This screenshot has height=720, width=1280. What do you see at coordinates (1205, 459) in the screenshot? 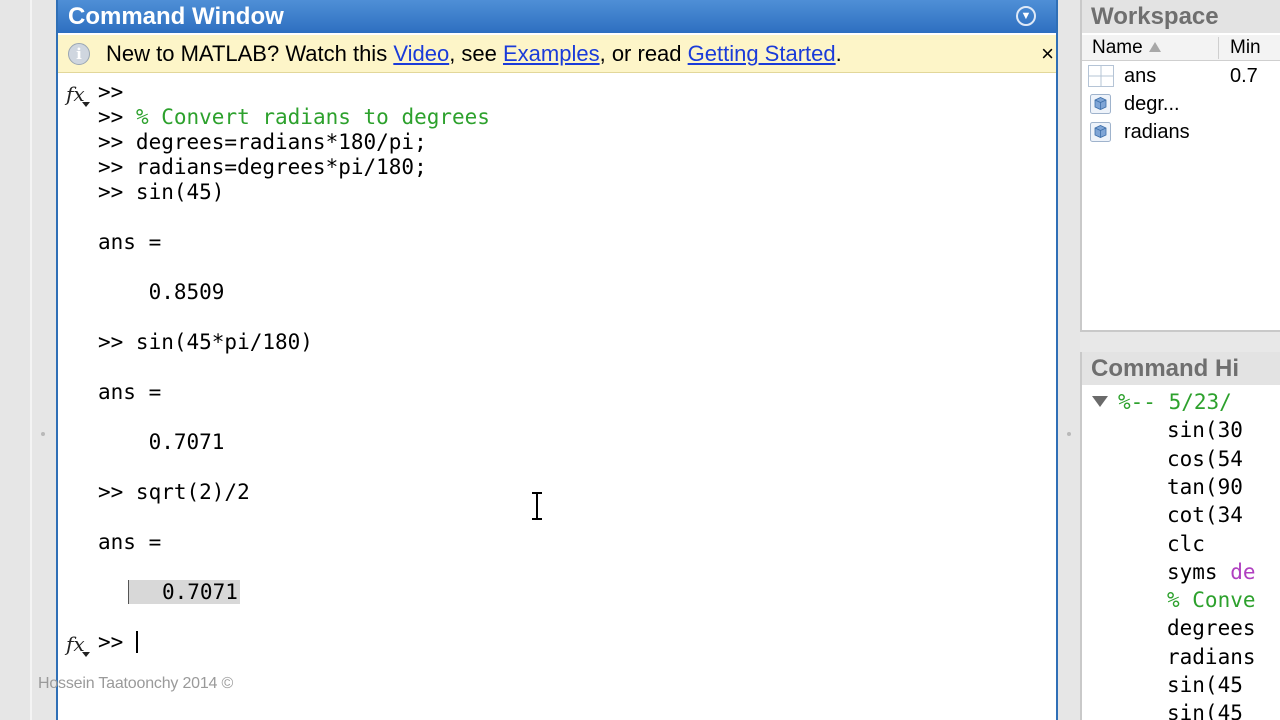
I see `history-item: cos(54` at bounding box center [1205, 459].